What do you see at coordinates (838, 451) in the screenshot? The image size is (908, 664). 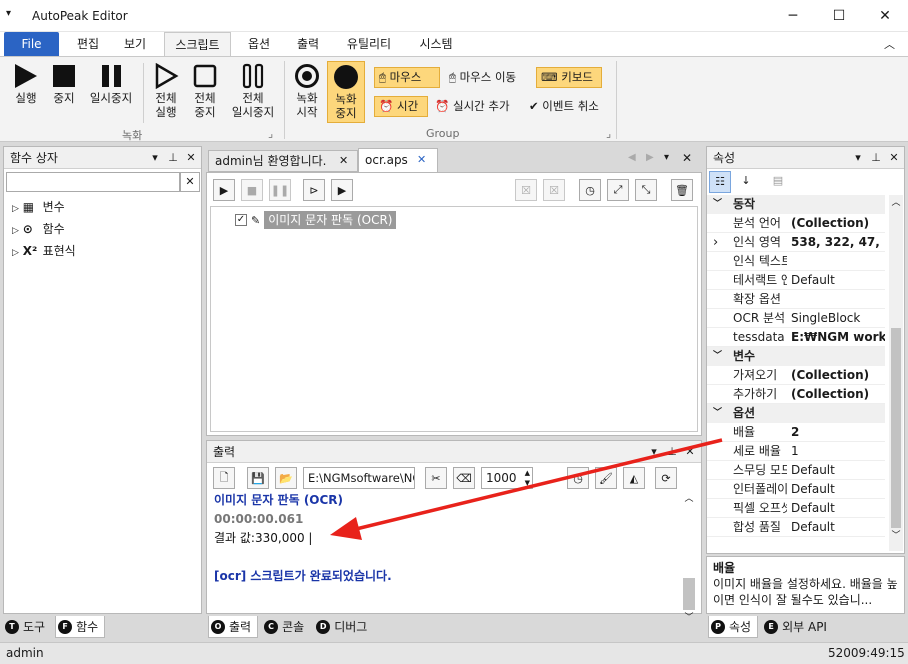 I see `property-value: 1` at bounding box center [838, 451].